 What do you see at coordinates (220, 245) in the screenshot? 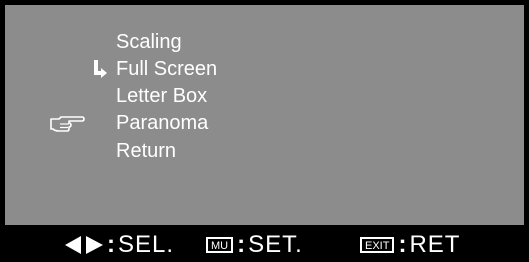
I see `menu-key-icon: MU` at bounding box center [220, 245].